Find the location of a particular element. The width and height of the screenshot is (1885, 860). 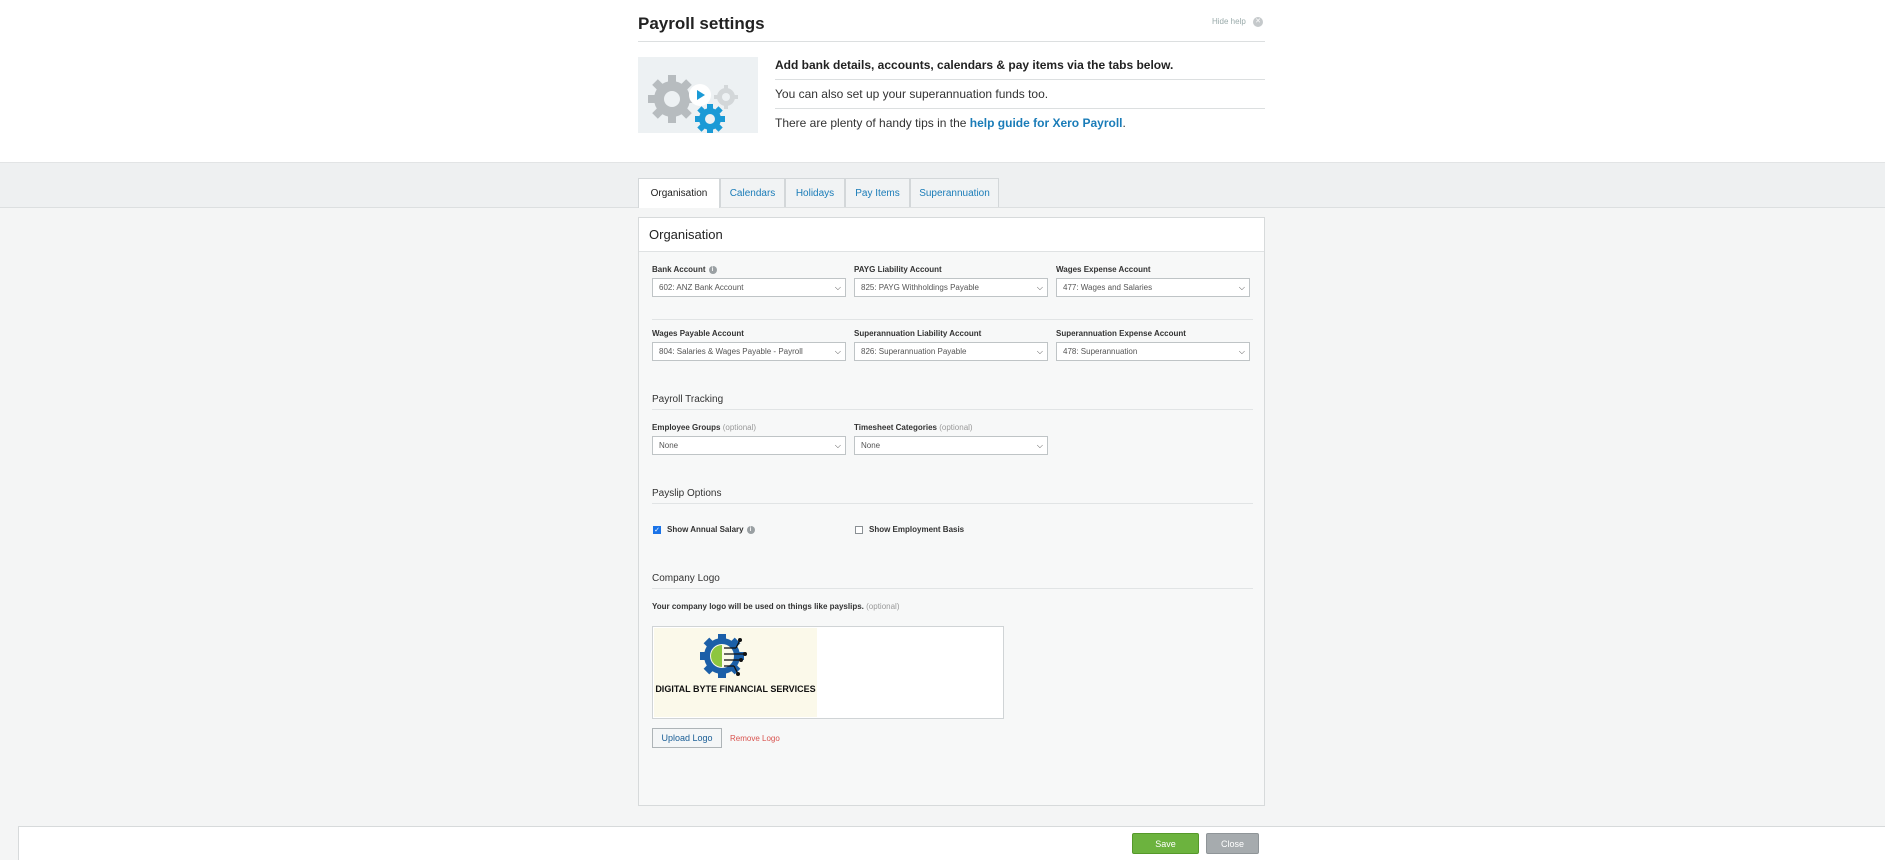

save-button: Save is located at coordinates (1165, 843).